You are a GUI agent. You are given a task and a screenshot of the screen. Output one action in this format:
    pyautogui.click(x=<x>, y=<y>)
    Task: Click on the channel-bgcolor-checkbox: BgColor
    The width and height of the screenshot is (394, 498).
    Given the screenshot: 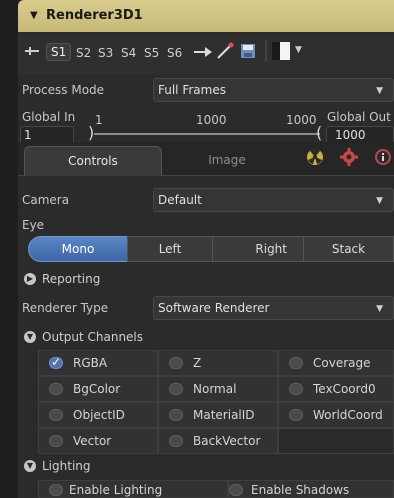 What is the action you would take?
    pyautogui.click(x=98, y=389)
    